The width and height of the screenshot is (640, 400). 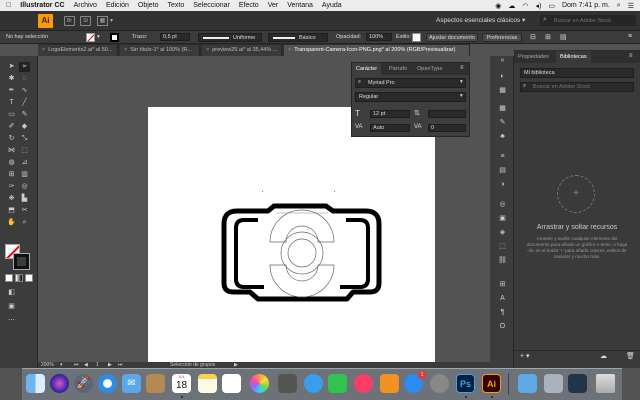 What do you see at coordinates (553, 383) in the screenshot?
I see `documents-stack-icon` at bounding box center [553, 383].